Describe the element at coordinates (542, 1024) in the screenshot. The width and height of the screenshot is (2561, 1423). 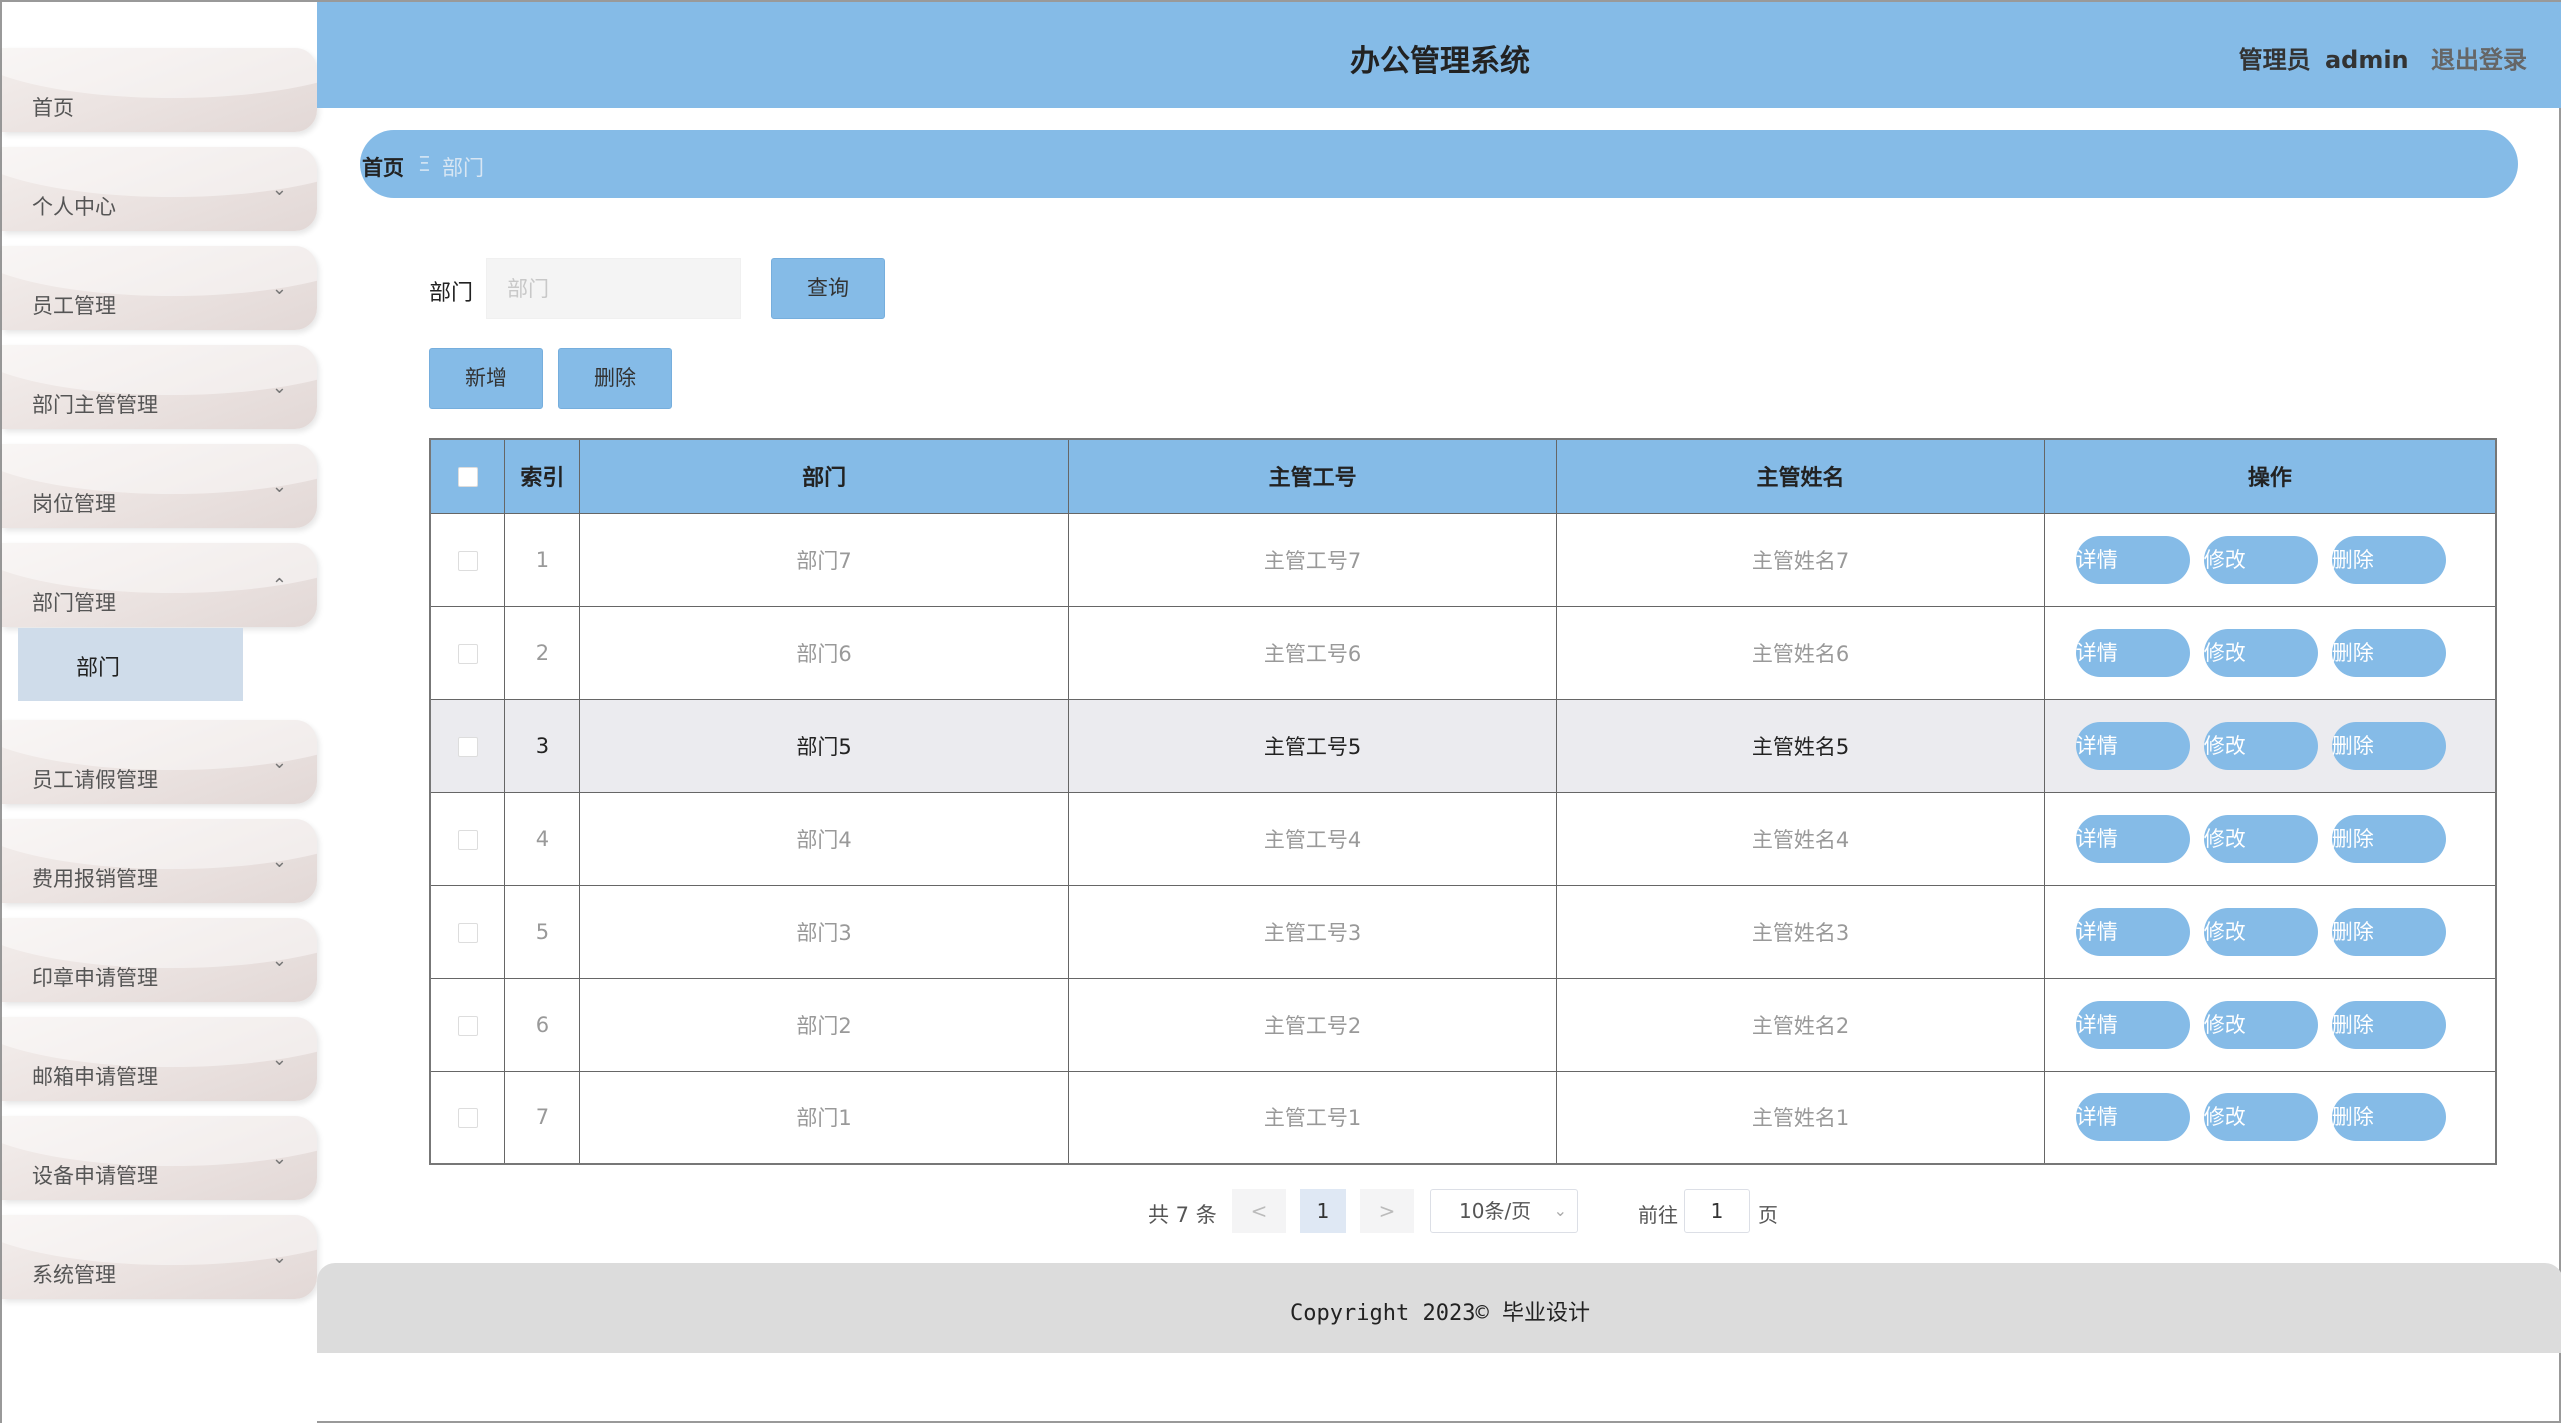
I see `cell-index: 6` at that location.